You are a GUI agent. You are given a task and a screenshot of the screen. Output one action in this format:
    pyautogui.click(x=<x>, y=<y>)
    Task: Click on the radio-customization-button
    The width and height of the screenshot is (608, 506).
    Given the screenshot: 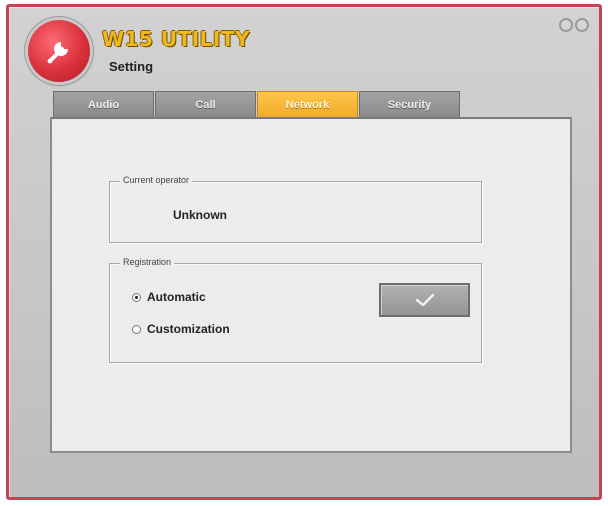 What is the action you would take?
    pyautogui.click(x=136, y=329)
    